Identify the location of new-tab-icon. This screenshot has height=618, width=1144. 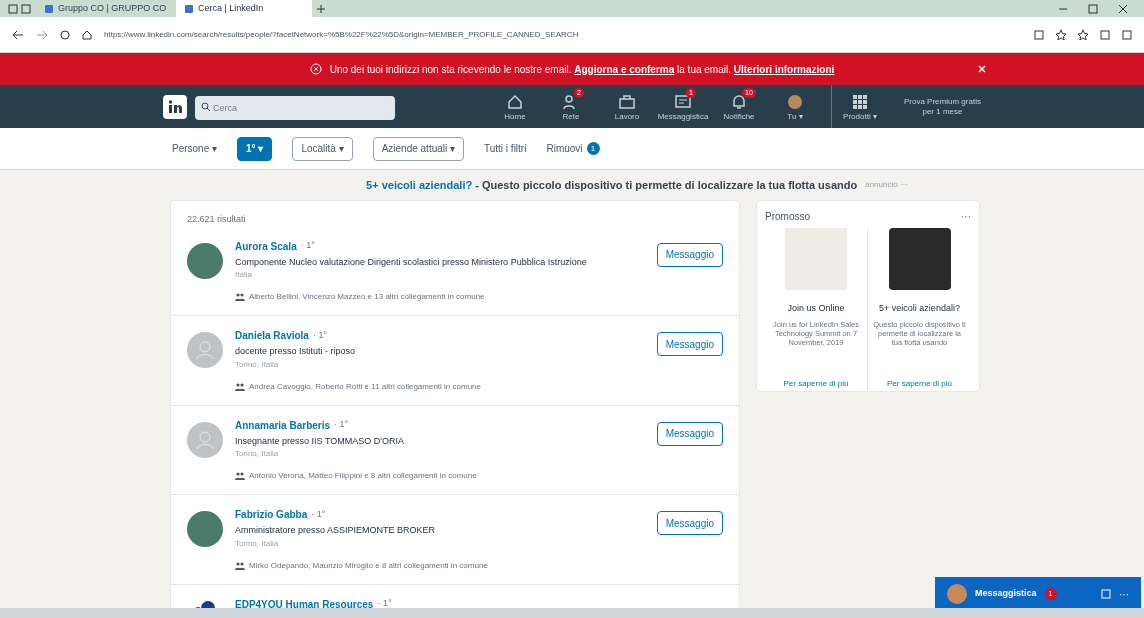
(321, 8).